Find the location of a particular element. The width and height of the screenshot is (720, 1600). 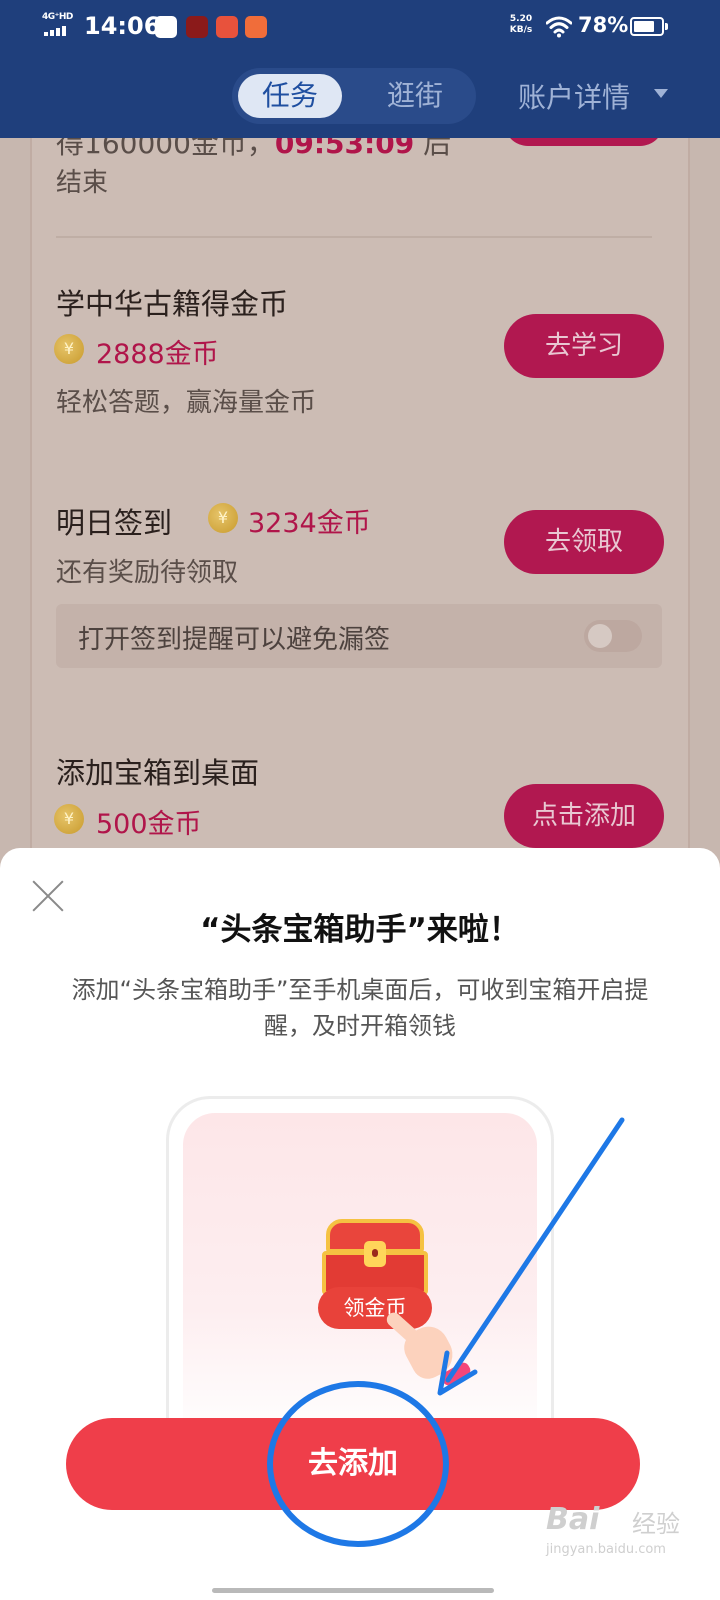

task-desc: 轻松答题，赢海量金币 is located at coordinates (186, 403).